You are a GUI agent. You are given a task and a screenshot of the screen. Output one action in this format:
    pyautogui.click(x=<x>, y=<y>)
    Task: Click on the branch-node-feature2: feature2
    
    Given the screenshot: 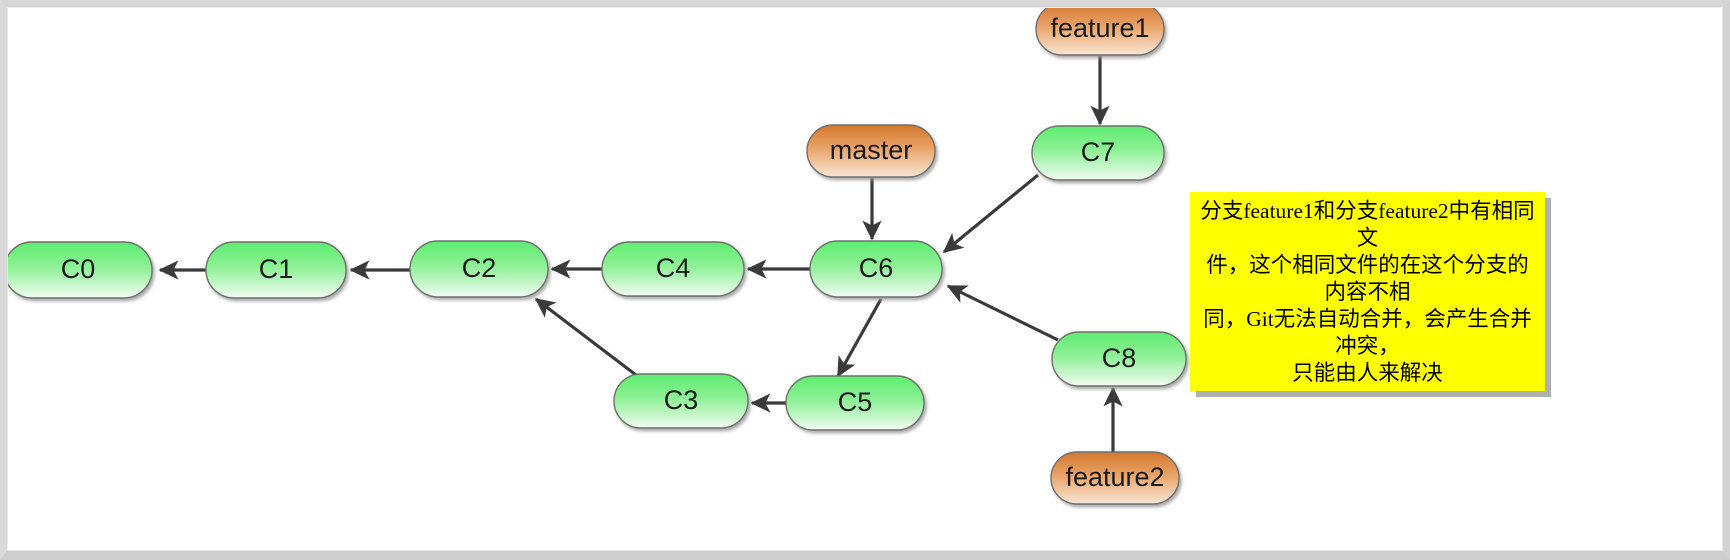 What is the action you would take?
    pyautogui.click(x=1115, y=478)
    